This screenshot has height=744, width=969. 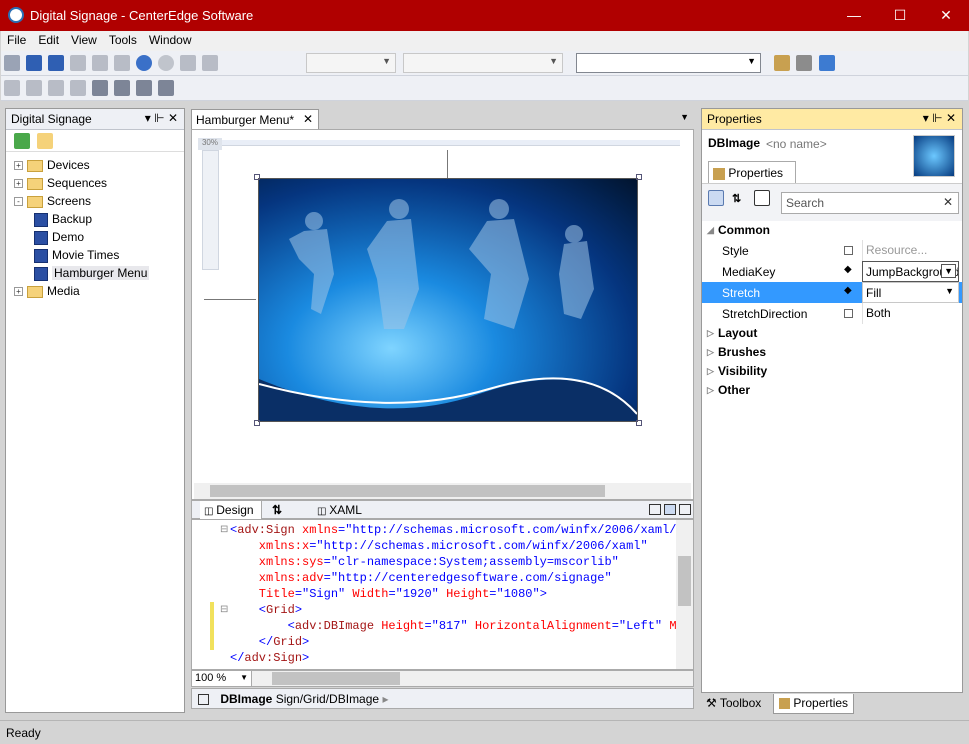 What do you see at coordinates (122, 88) in the screenshot?
I see `indent-icon` at bounding box center [122, 88].